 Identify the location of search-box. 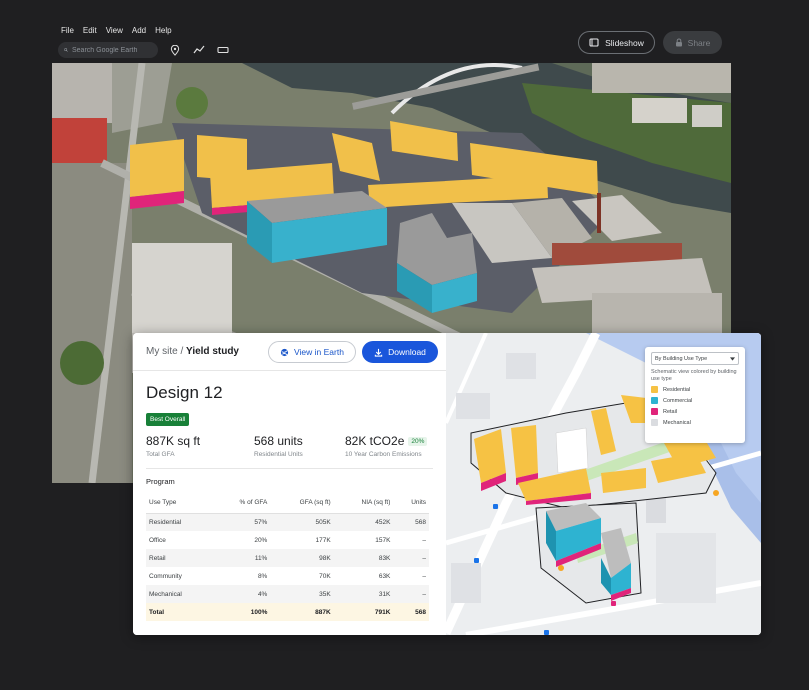
(108, 50).